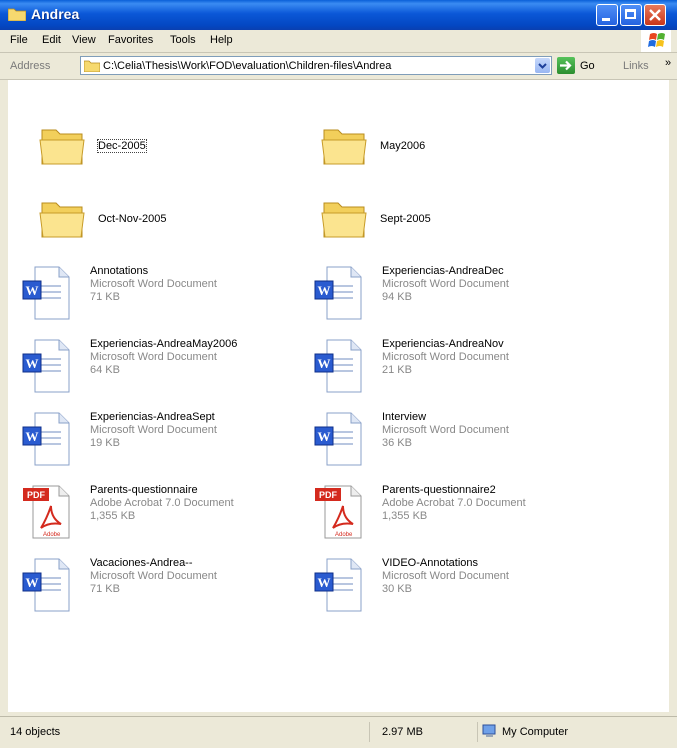 The height and width of the screenshot is (748, 677). Describe the element at coordinates (119, 271) in the screenshot. I see `file-name: Annotations` at that location.